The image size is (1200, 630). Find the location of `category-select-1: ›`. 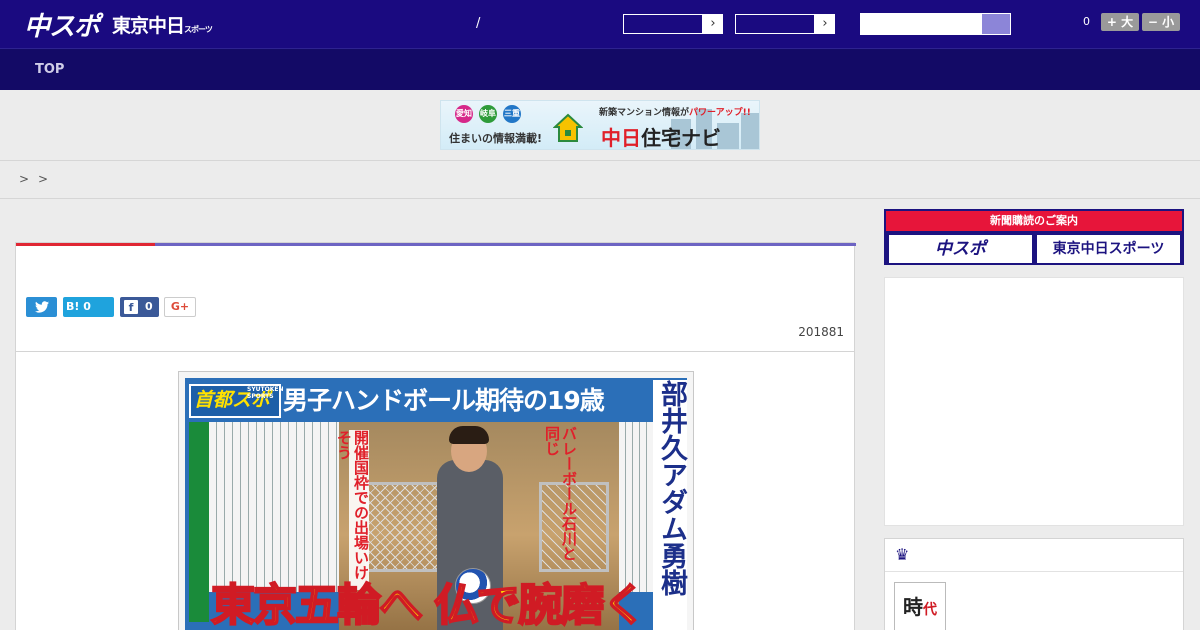

category-select-1: › is located at coordinates (673, 24).